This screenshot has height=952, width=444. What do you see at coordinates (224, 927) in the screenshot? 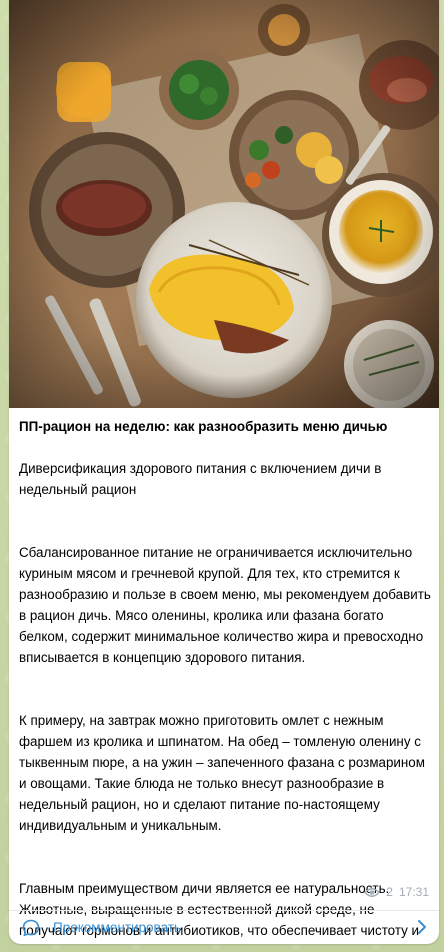
I see `comment-button: Прокомментировать` at bounding box center [224, 927].